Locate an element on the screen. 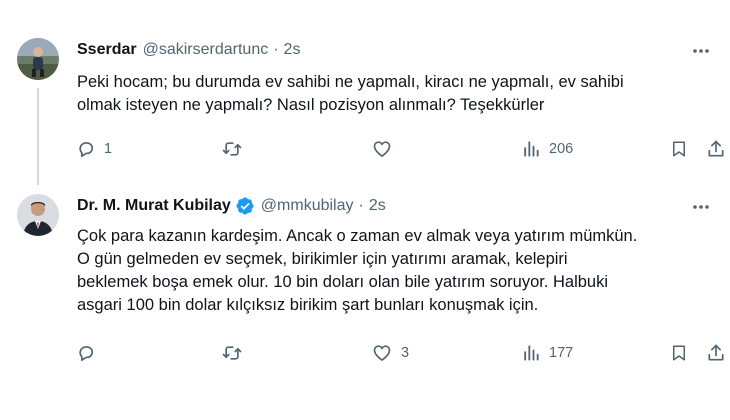 This screenshot has width=730, height=420. tweet-header: Sserdar @sakirserdartunc · 2s is located at coordinates (188, 50).